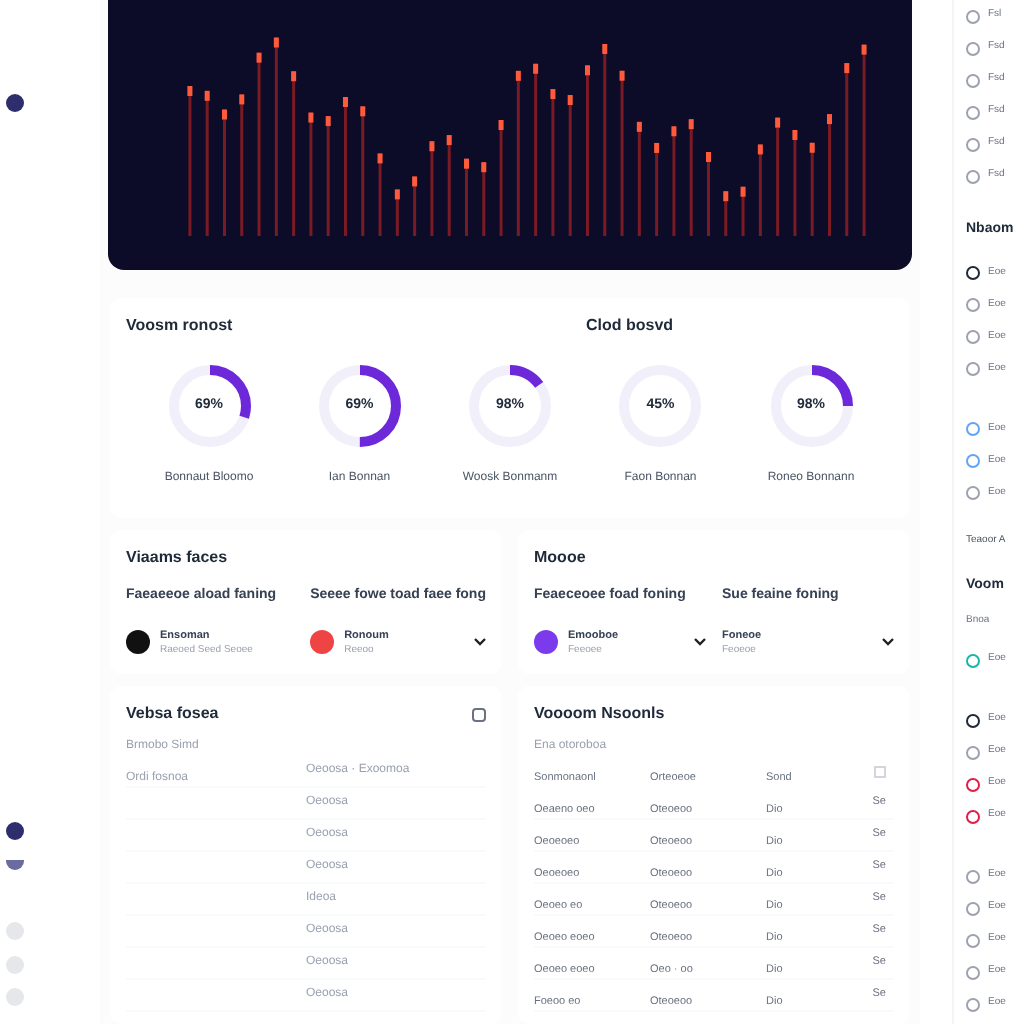 Image resolution: width=1024 pixels, height=1024 pixels. Describe the element at coordinates (172, 714) in the screenshot. I see `card-title: Vebsa fosea` at that location.